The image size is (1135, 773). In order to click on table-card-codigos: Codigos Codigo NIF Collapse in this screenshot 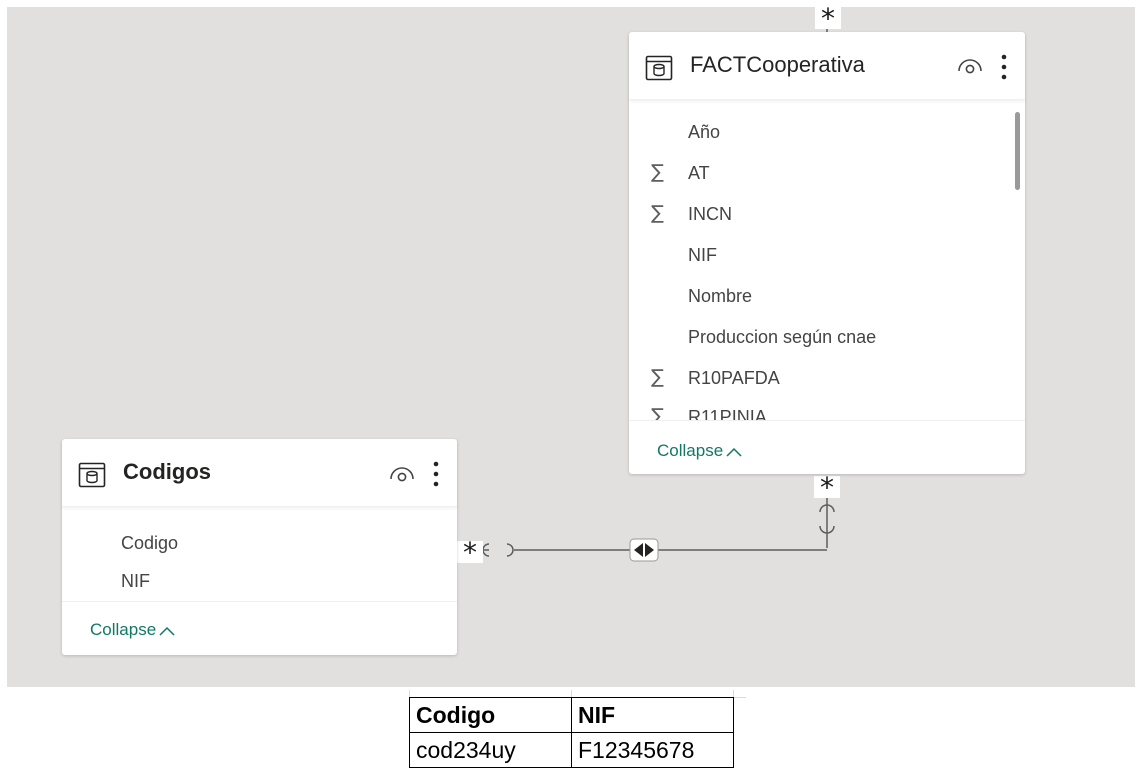, I will do `click(259, 547)`.